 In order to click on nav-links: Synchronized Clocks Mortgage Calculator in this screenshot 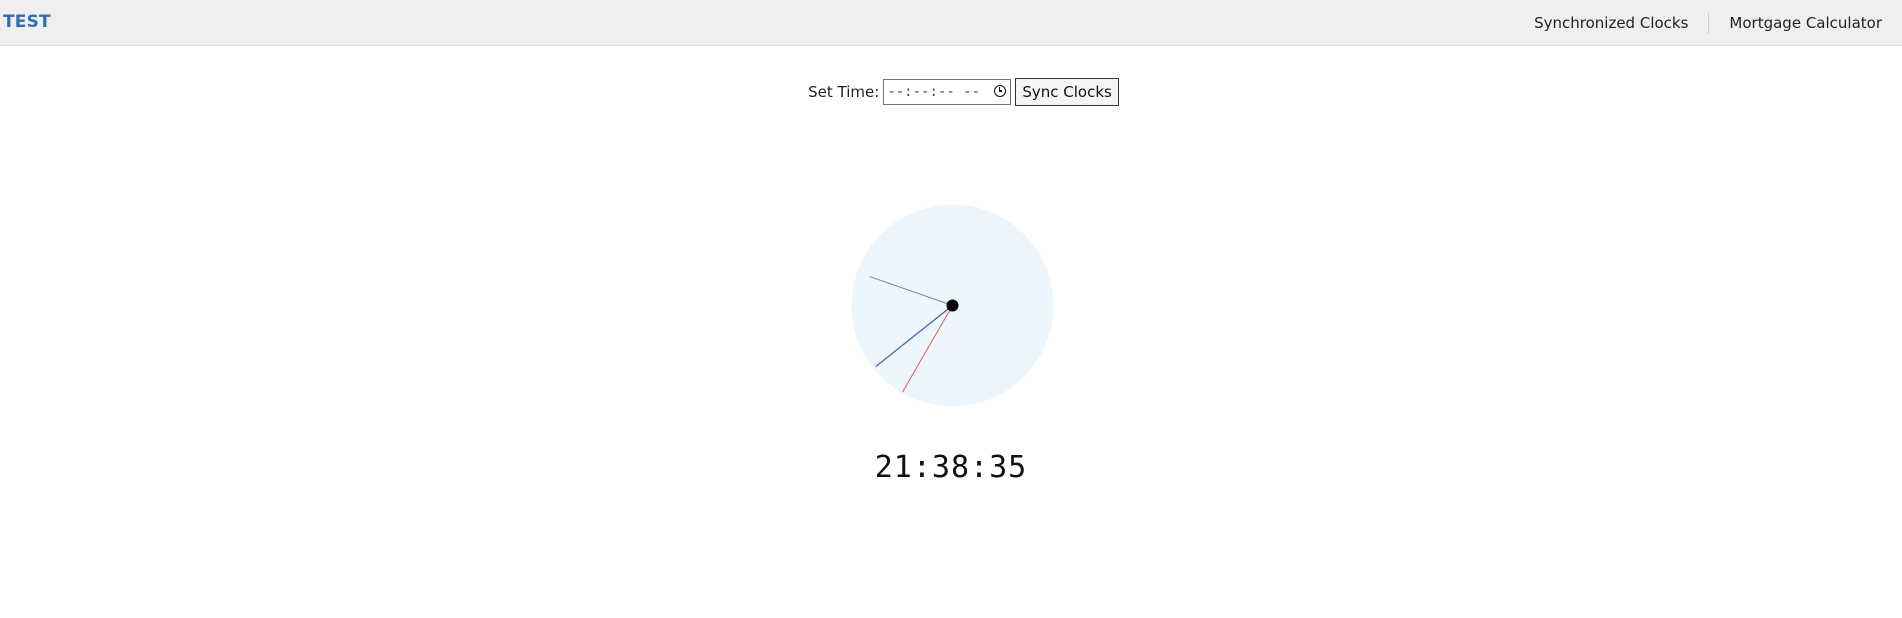, I will do `click(1708, 23)`.